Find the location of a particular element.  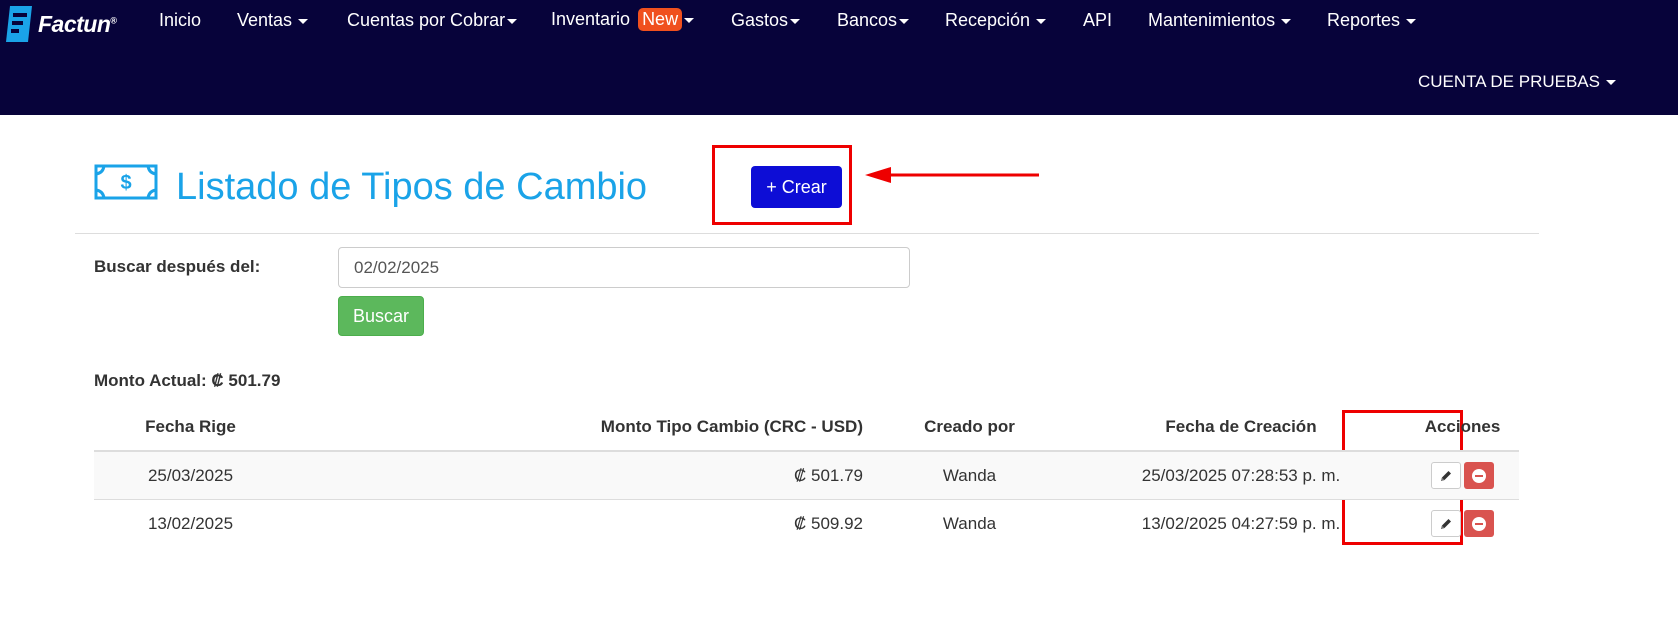

current-rate: Monto Actual: ₡ 501.79 is located at coordinates (187, 380).